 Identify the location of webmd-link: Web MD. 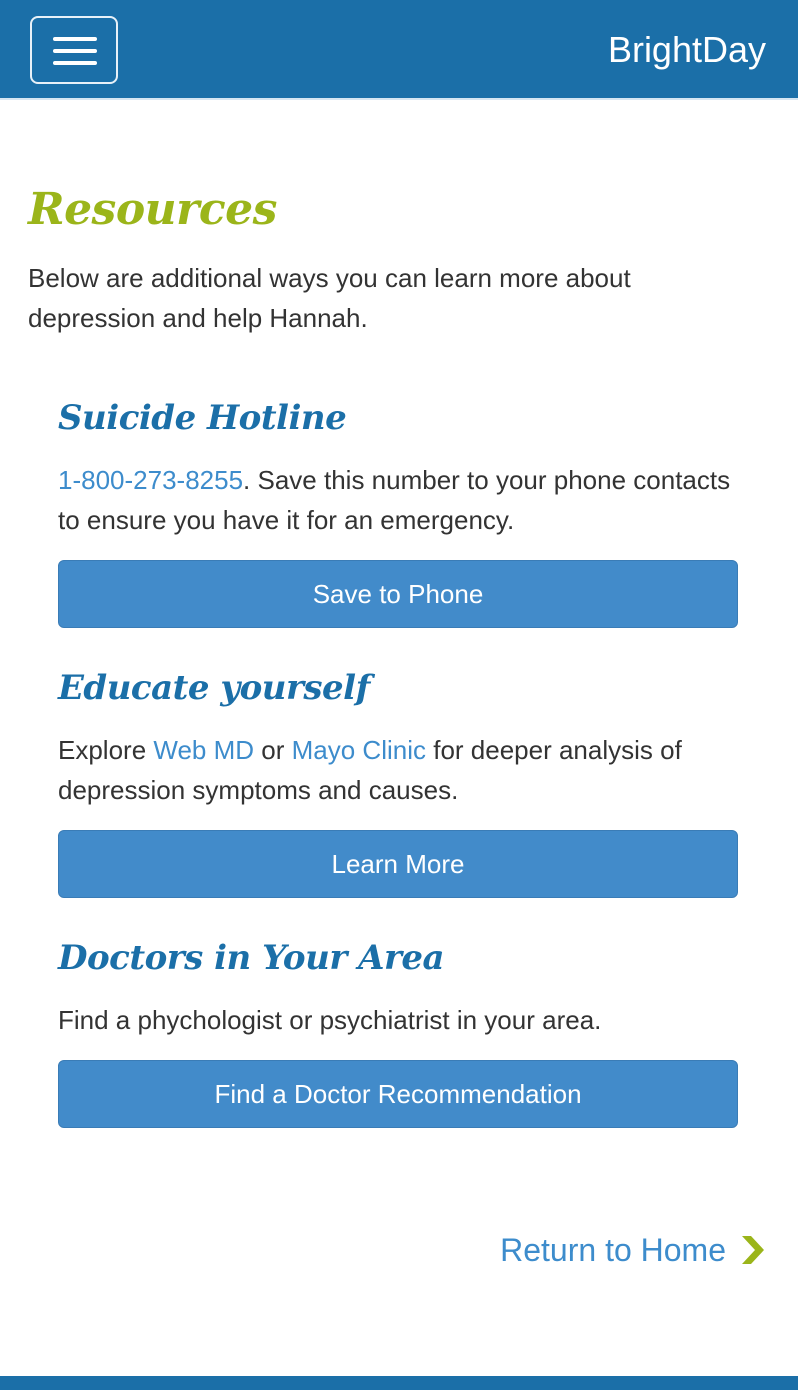
(203, 750).